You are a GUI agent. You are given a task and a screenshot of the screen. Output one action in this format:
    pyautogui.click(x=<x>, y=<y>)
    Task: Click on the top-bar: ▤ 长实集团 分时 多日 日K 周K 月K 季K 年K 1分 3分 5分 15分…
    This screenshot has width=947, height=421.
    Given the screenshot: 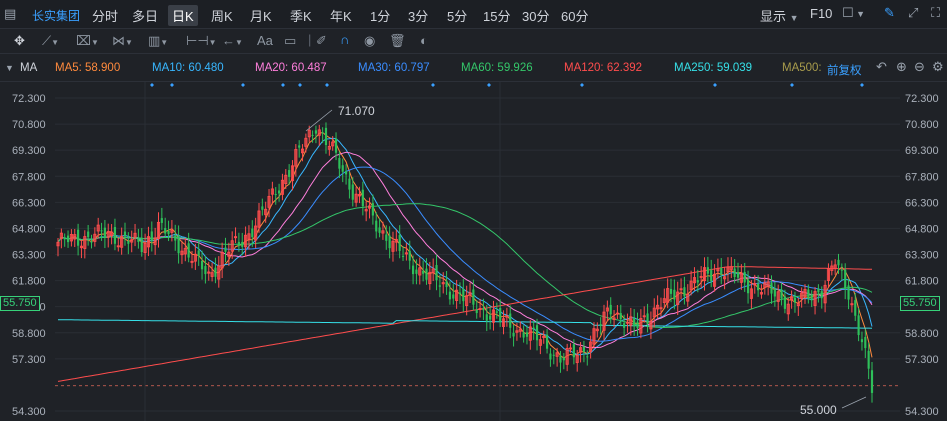 What is the action you would take?
    pyautogui.click(x=473, y=14)
    